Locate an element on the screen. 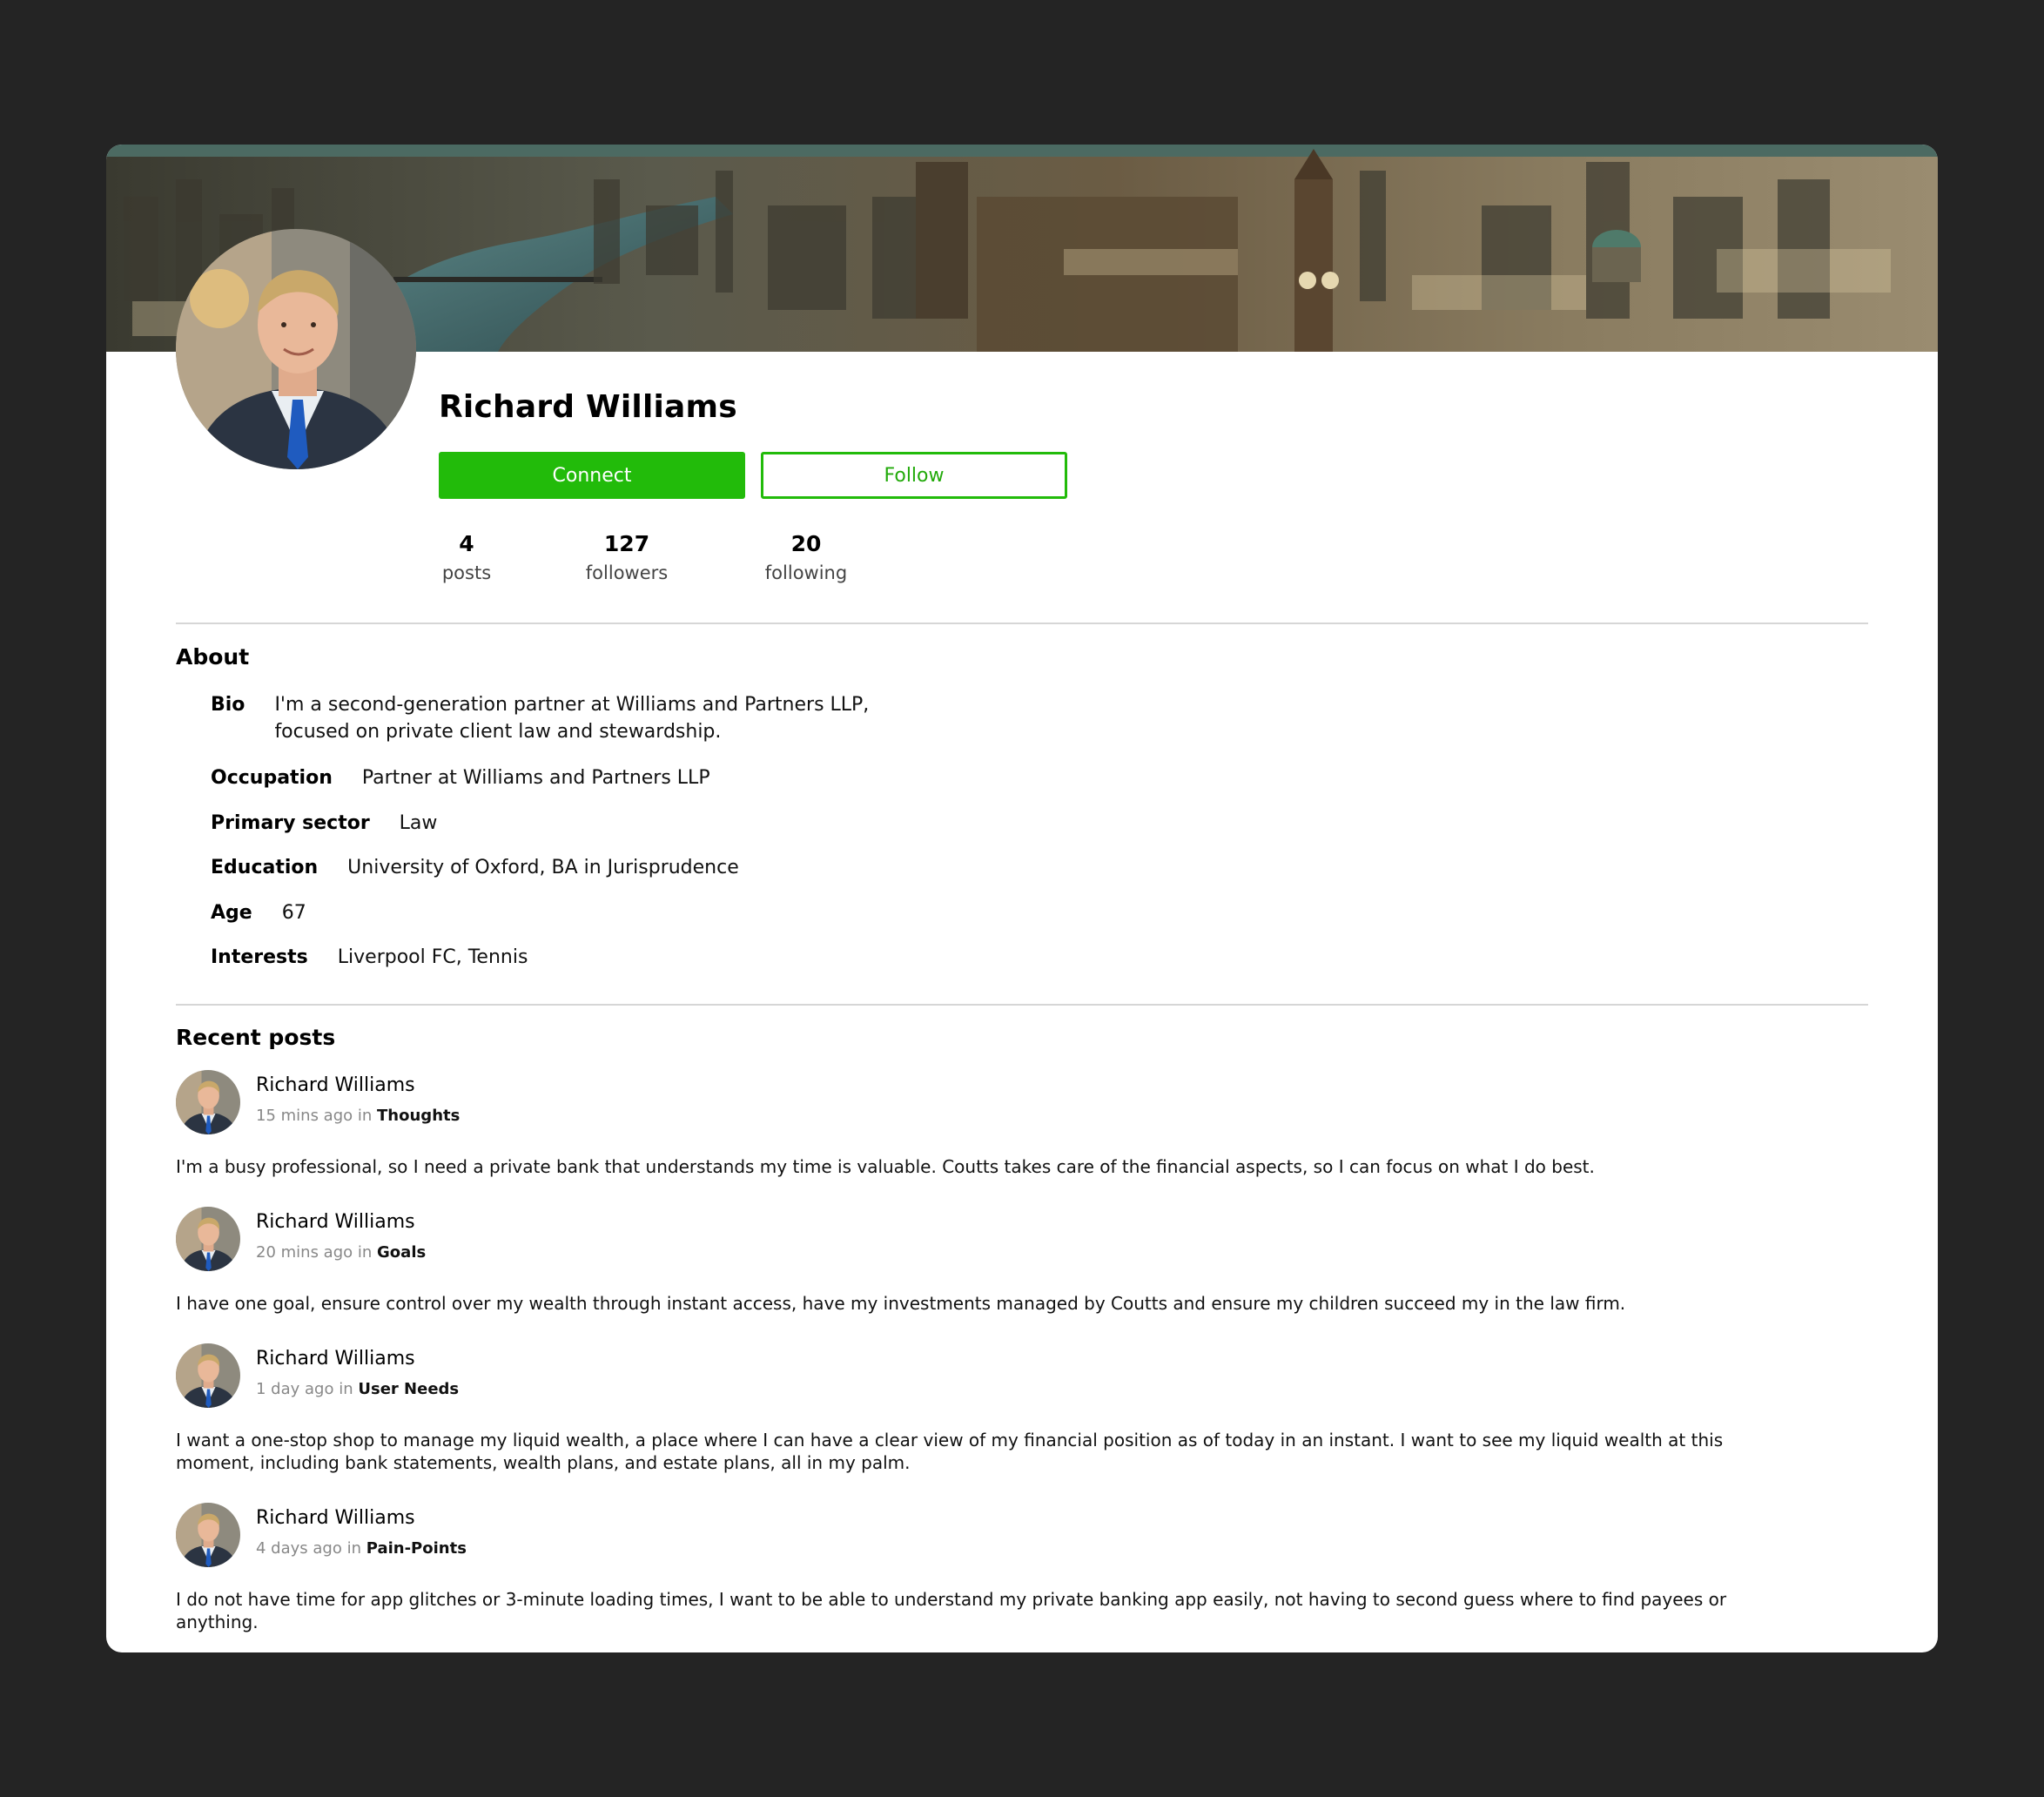 The height and width of the screenshot is (1797, 2044). post-meta: 15 mins ago in Thoughts is located at coordinates (358, 1116).